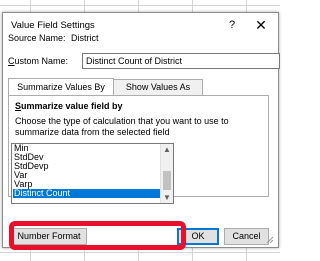 This screenshot has height=261, width=320. What do you see at coordinates (69, 106) in the screenshot?
I see `panel-heading: Summarize value field by` at bounding box center [69, 106].